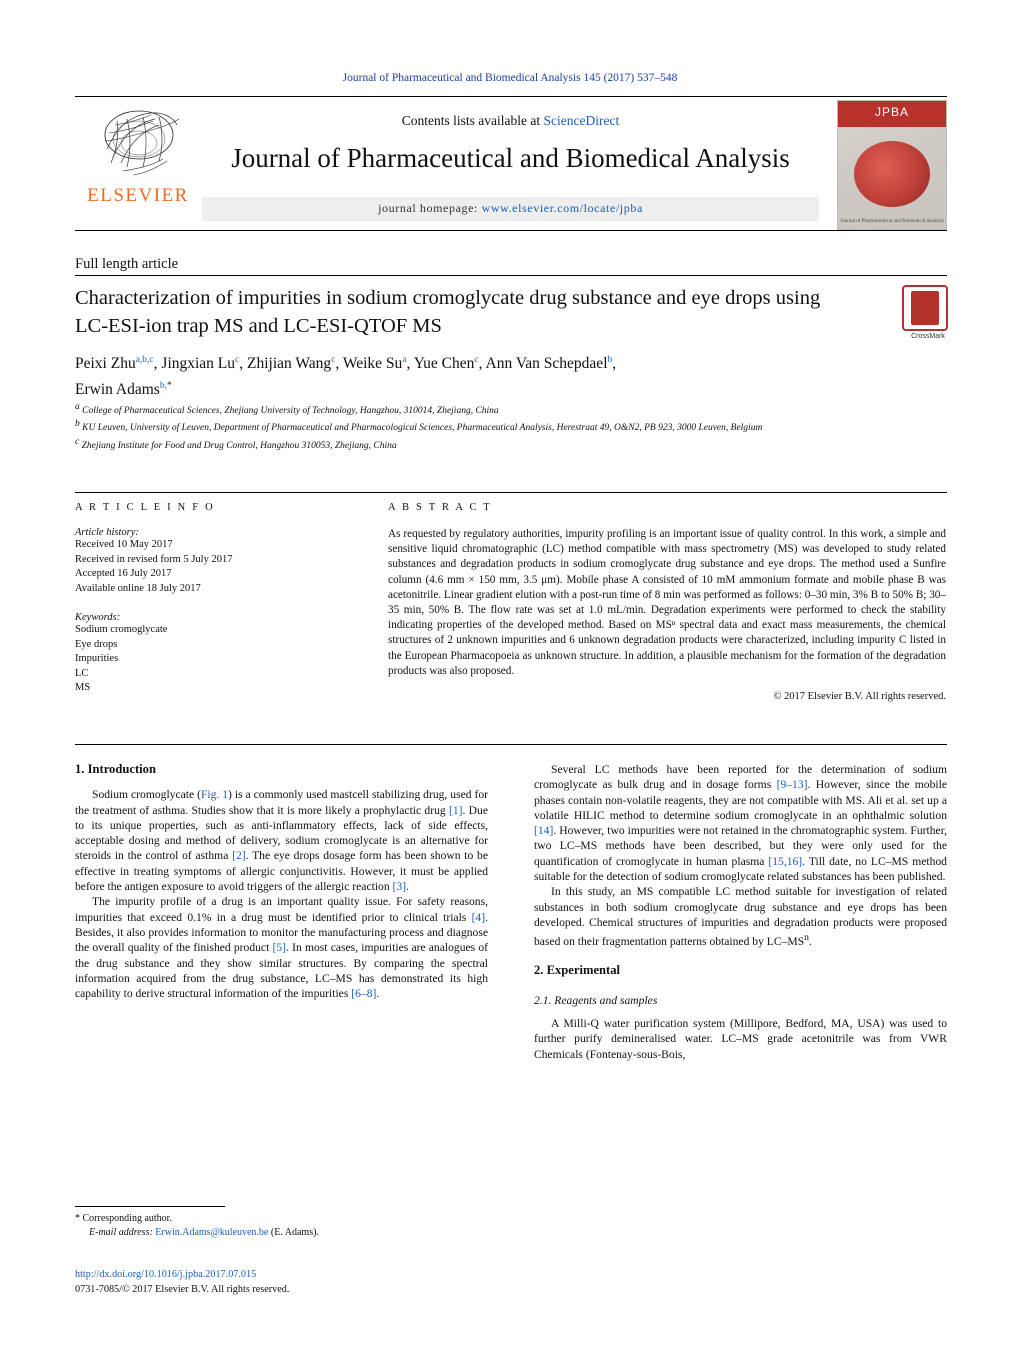 The height and width of the screenshot is (1351, 1020). What do you see at coordinates (82, 673) in the screenshot?
I see `keyword-4: LC` at bounding box center [82, 673].